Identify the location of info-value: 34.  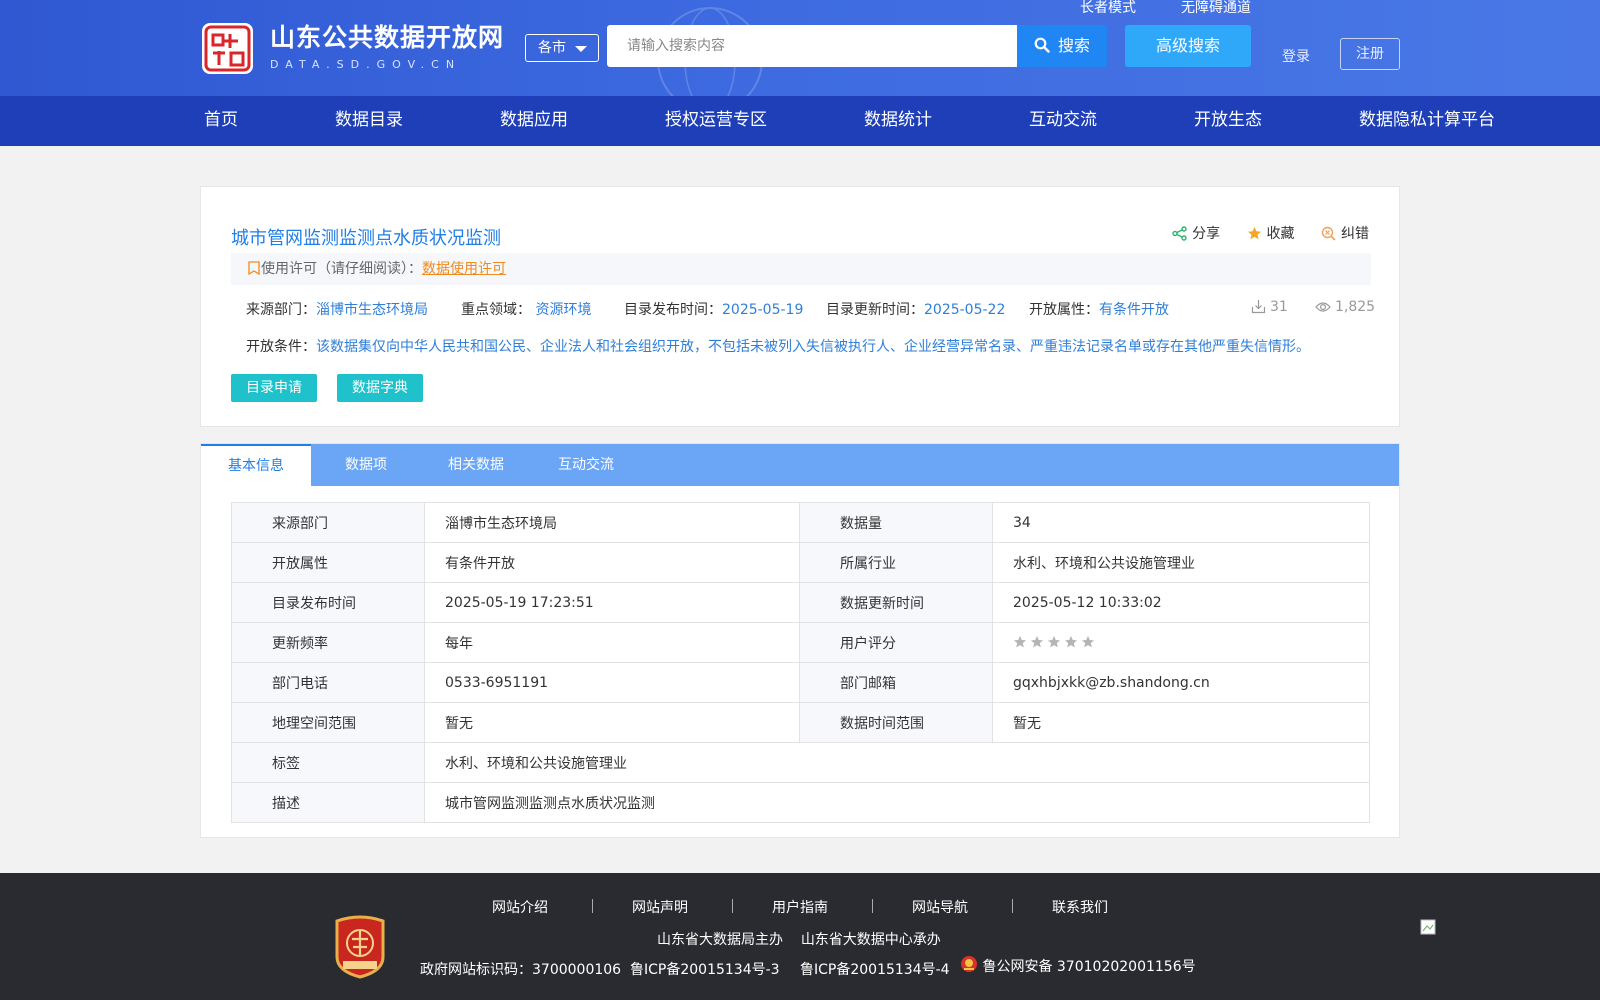
(1181, 522).